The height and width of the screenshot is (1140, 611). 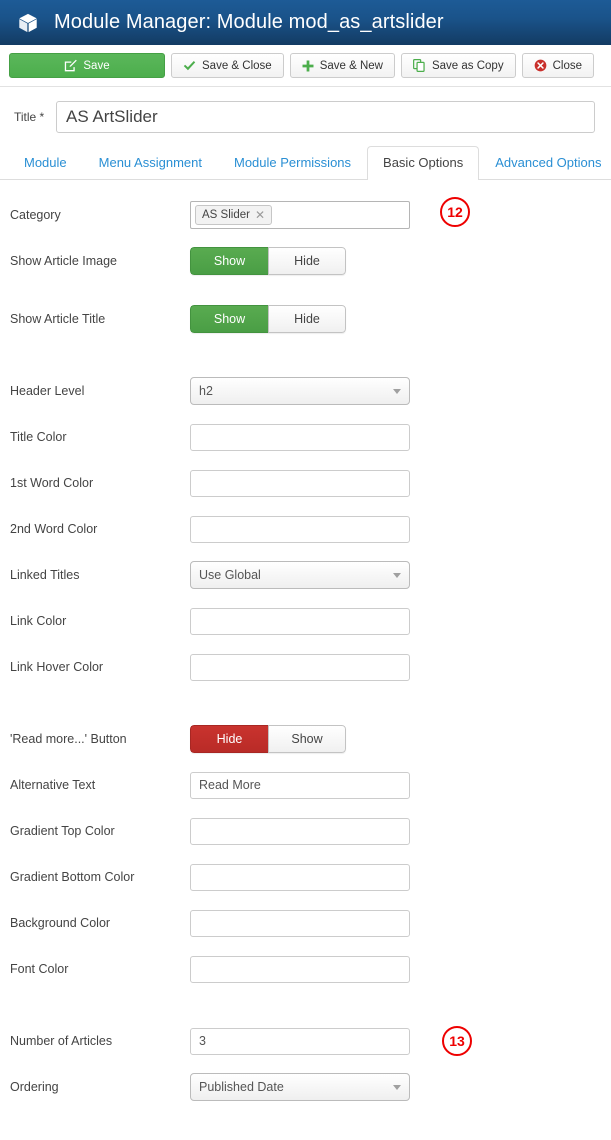 I want to click on field-row-ordering: Ordering Published Date, so click(x=305, y=1087).